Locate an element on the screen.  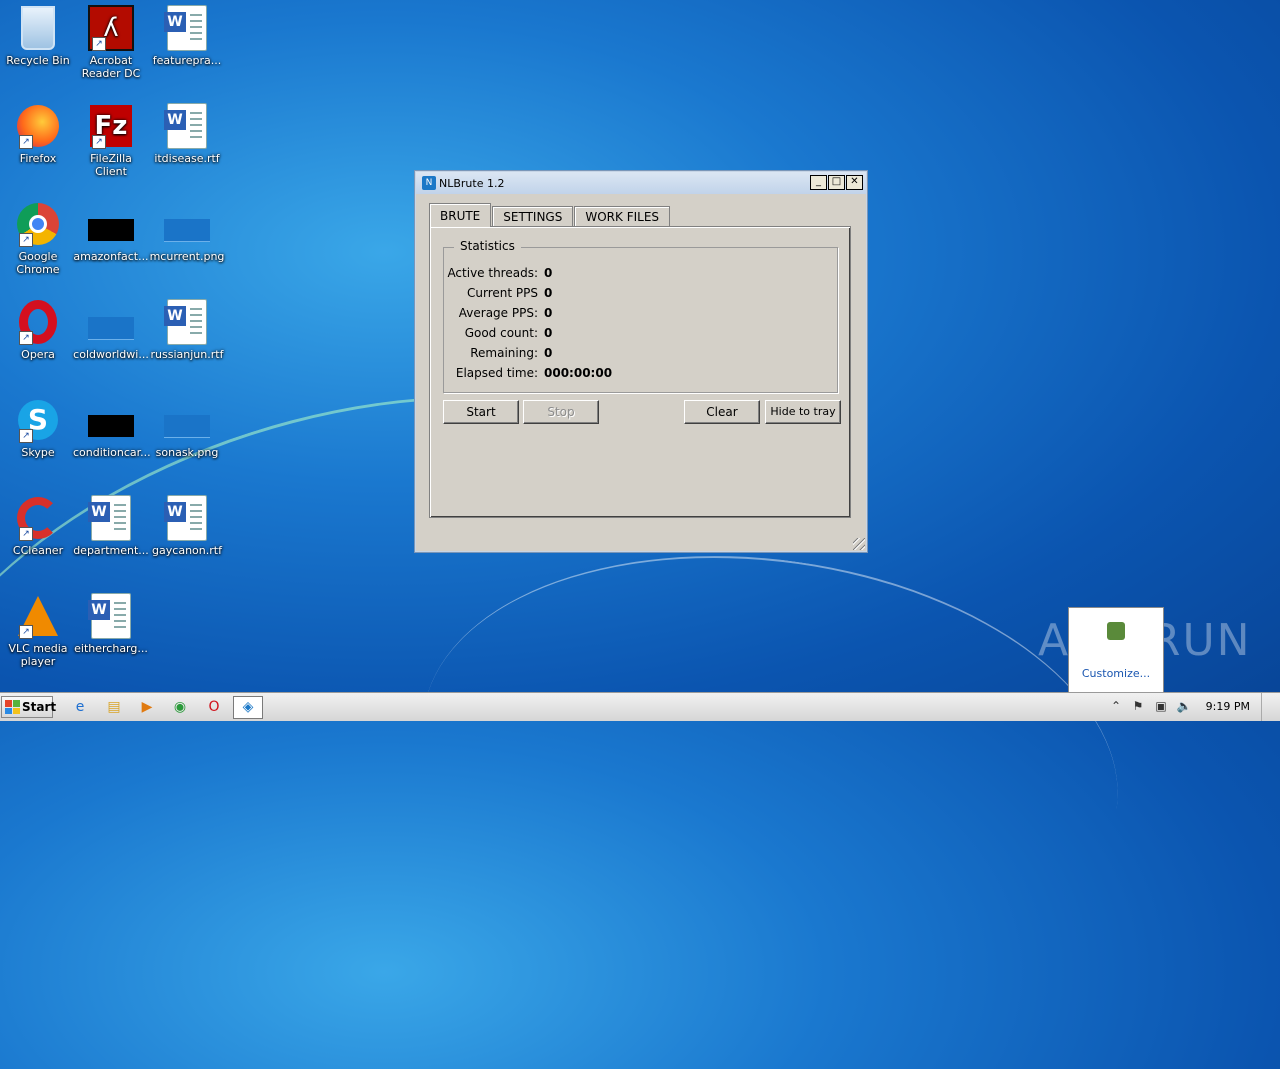
stat-label: Average PPS: is located at coordinates (498, 313).